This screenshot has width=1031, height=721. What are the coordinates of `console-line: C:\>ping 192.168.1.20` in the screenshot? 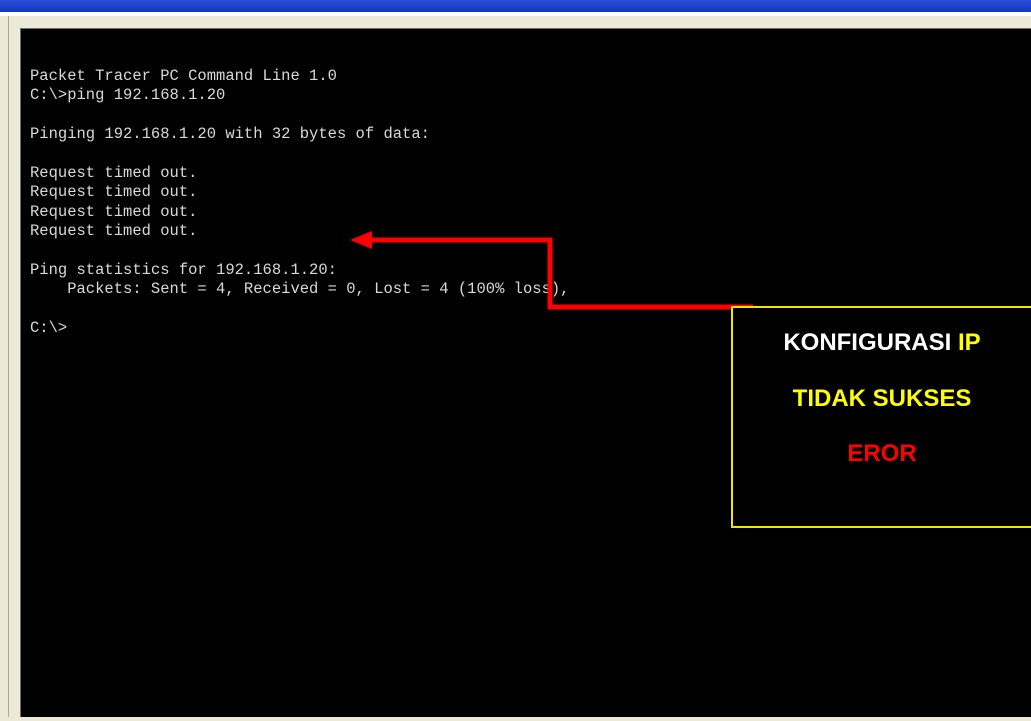 It's located at (128, 95).